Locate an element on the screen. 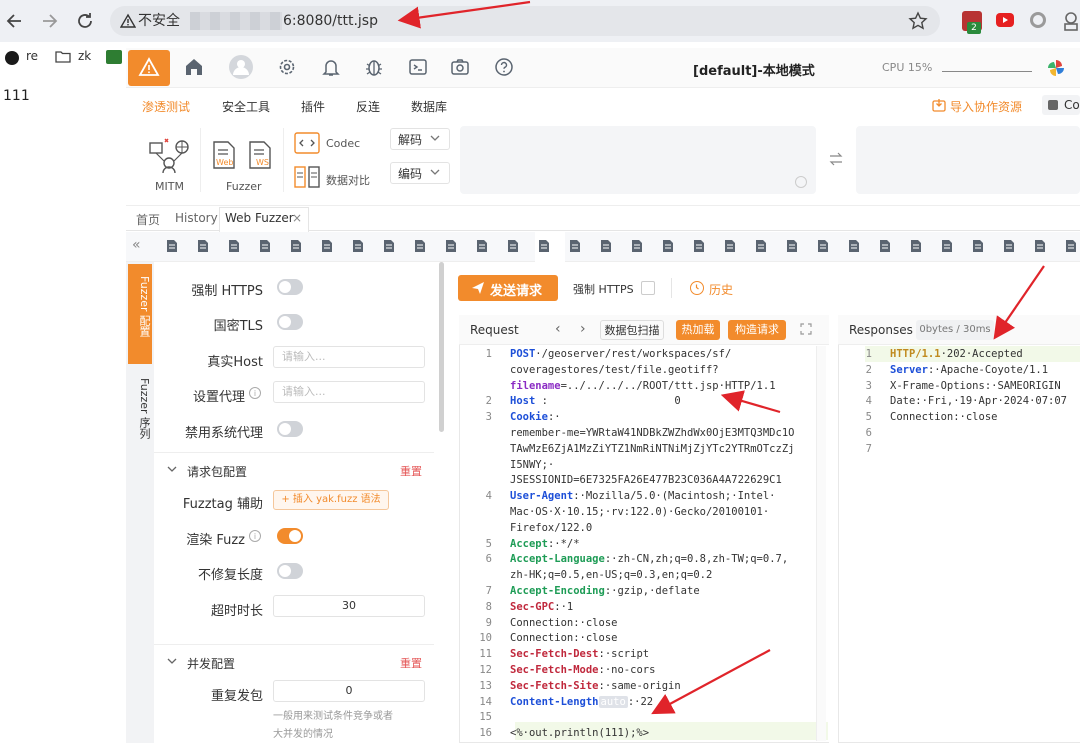  arrow-payload is located at coordinates (711, 682).